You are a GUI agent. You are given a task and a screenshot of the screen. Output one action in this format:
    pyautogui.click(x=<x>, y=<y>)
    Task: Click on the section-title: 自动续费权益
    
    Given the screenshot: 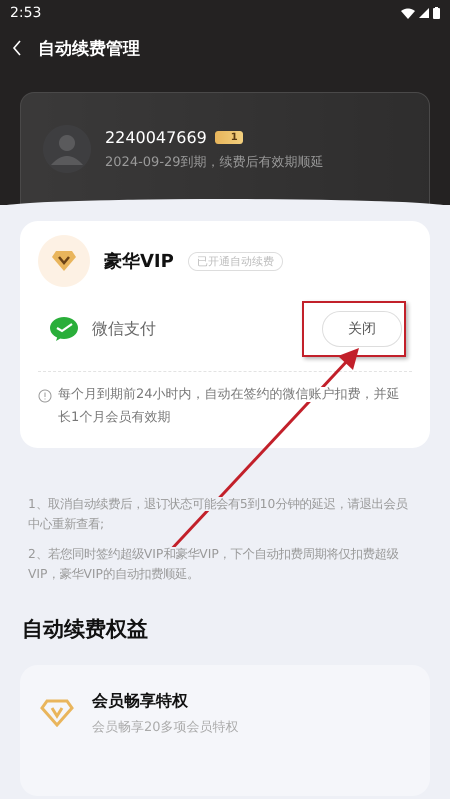 What is the action you would take?
    pyautogui.click(x=85, y=629)
    